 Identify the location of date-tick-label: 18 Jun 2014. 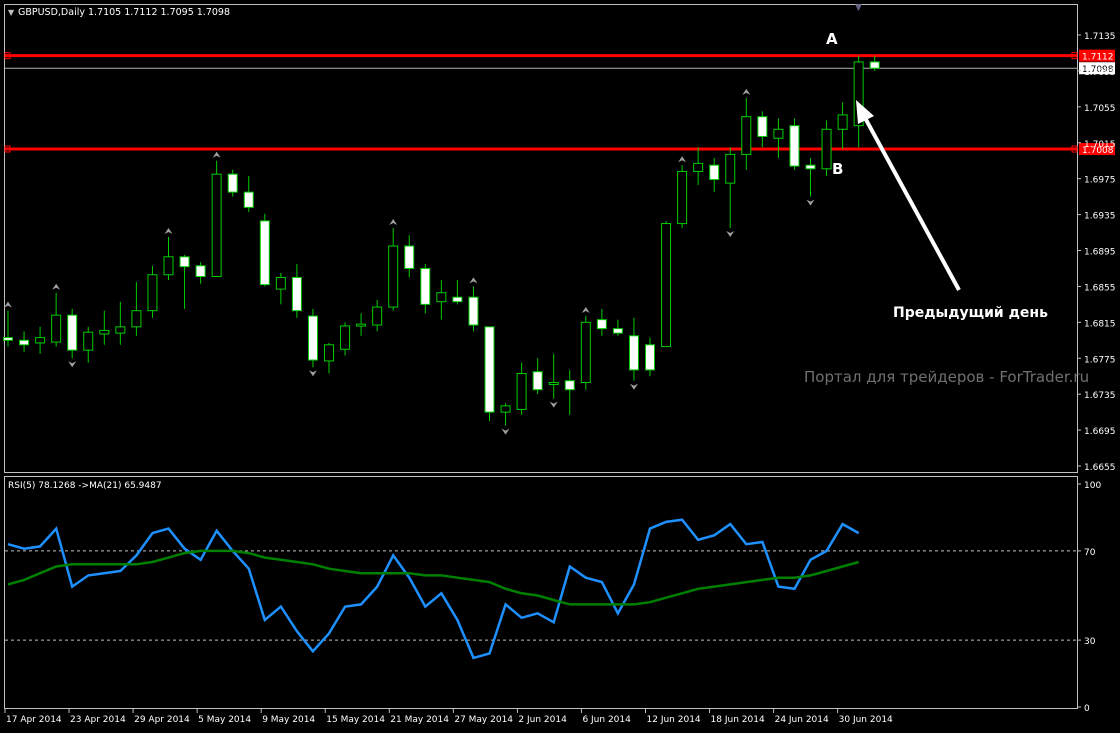
(738, 720).